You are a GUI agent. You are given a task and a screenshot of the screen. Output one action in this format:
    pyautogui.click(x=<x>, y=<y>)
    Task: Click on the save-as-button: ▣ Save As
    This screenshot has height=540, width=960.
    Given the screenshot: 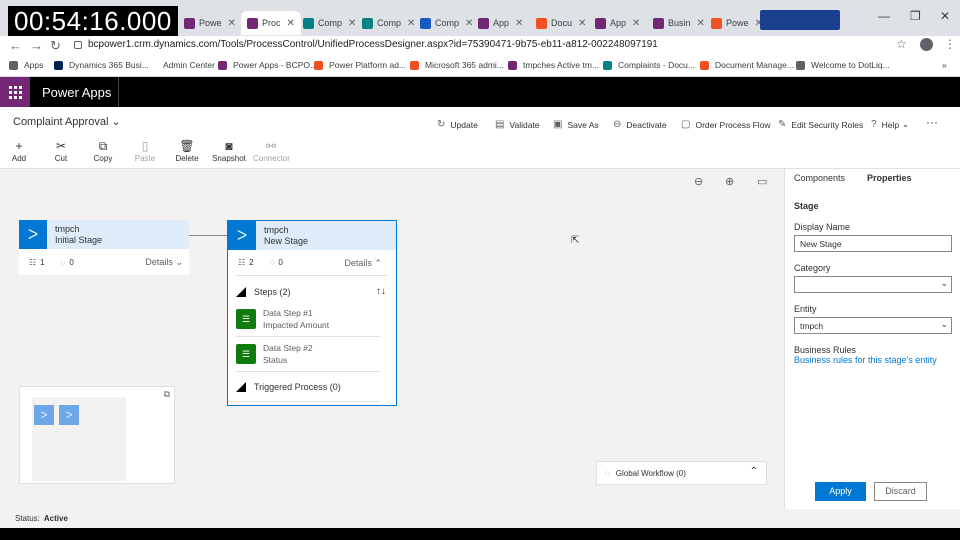 What is the action you would take?
    pyautogui.click(x=576, y=124)
    